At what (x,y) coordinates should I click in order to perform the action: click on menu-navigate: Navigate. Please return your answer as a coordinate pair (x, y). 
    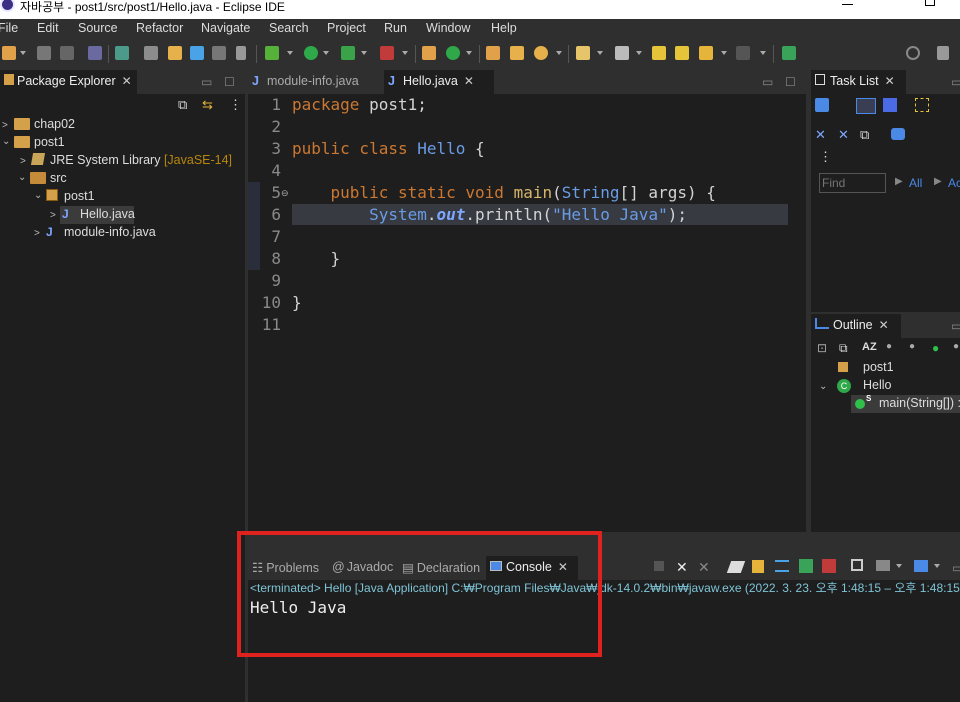
    Looking at the image, I should click on (225, 28).